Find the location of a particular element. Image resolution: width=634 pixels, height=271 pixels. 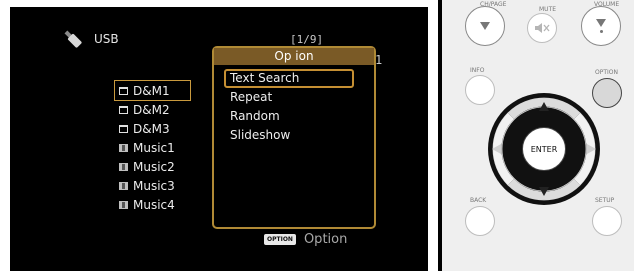

file-item-music1: Music1 is located at coordinates (152, 147).